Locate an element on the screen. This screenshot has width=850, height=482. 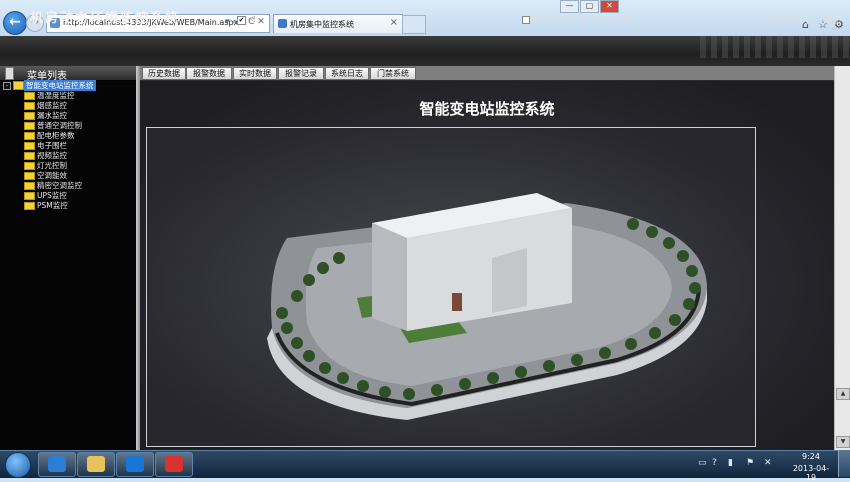
tree-item-video: 视频监控 is located at coordinates (79, 155).